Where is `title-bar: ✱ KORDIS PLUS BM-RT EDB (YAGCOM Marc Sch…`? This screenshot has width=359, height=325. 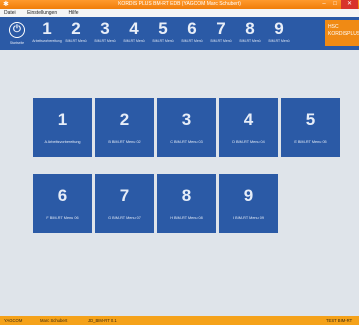
title-bar: ✱ KORDIS PLUS BM-RT EDB (YAGCOM Marc Sch… is located at coordinates (179, 4).